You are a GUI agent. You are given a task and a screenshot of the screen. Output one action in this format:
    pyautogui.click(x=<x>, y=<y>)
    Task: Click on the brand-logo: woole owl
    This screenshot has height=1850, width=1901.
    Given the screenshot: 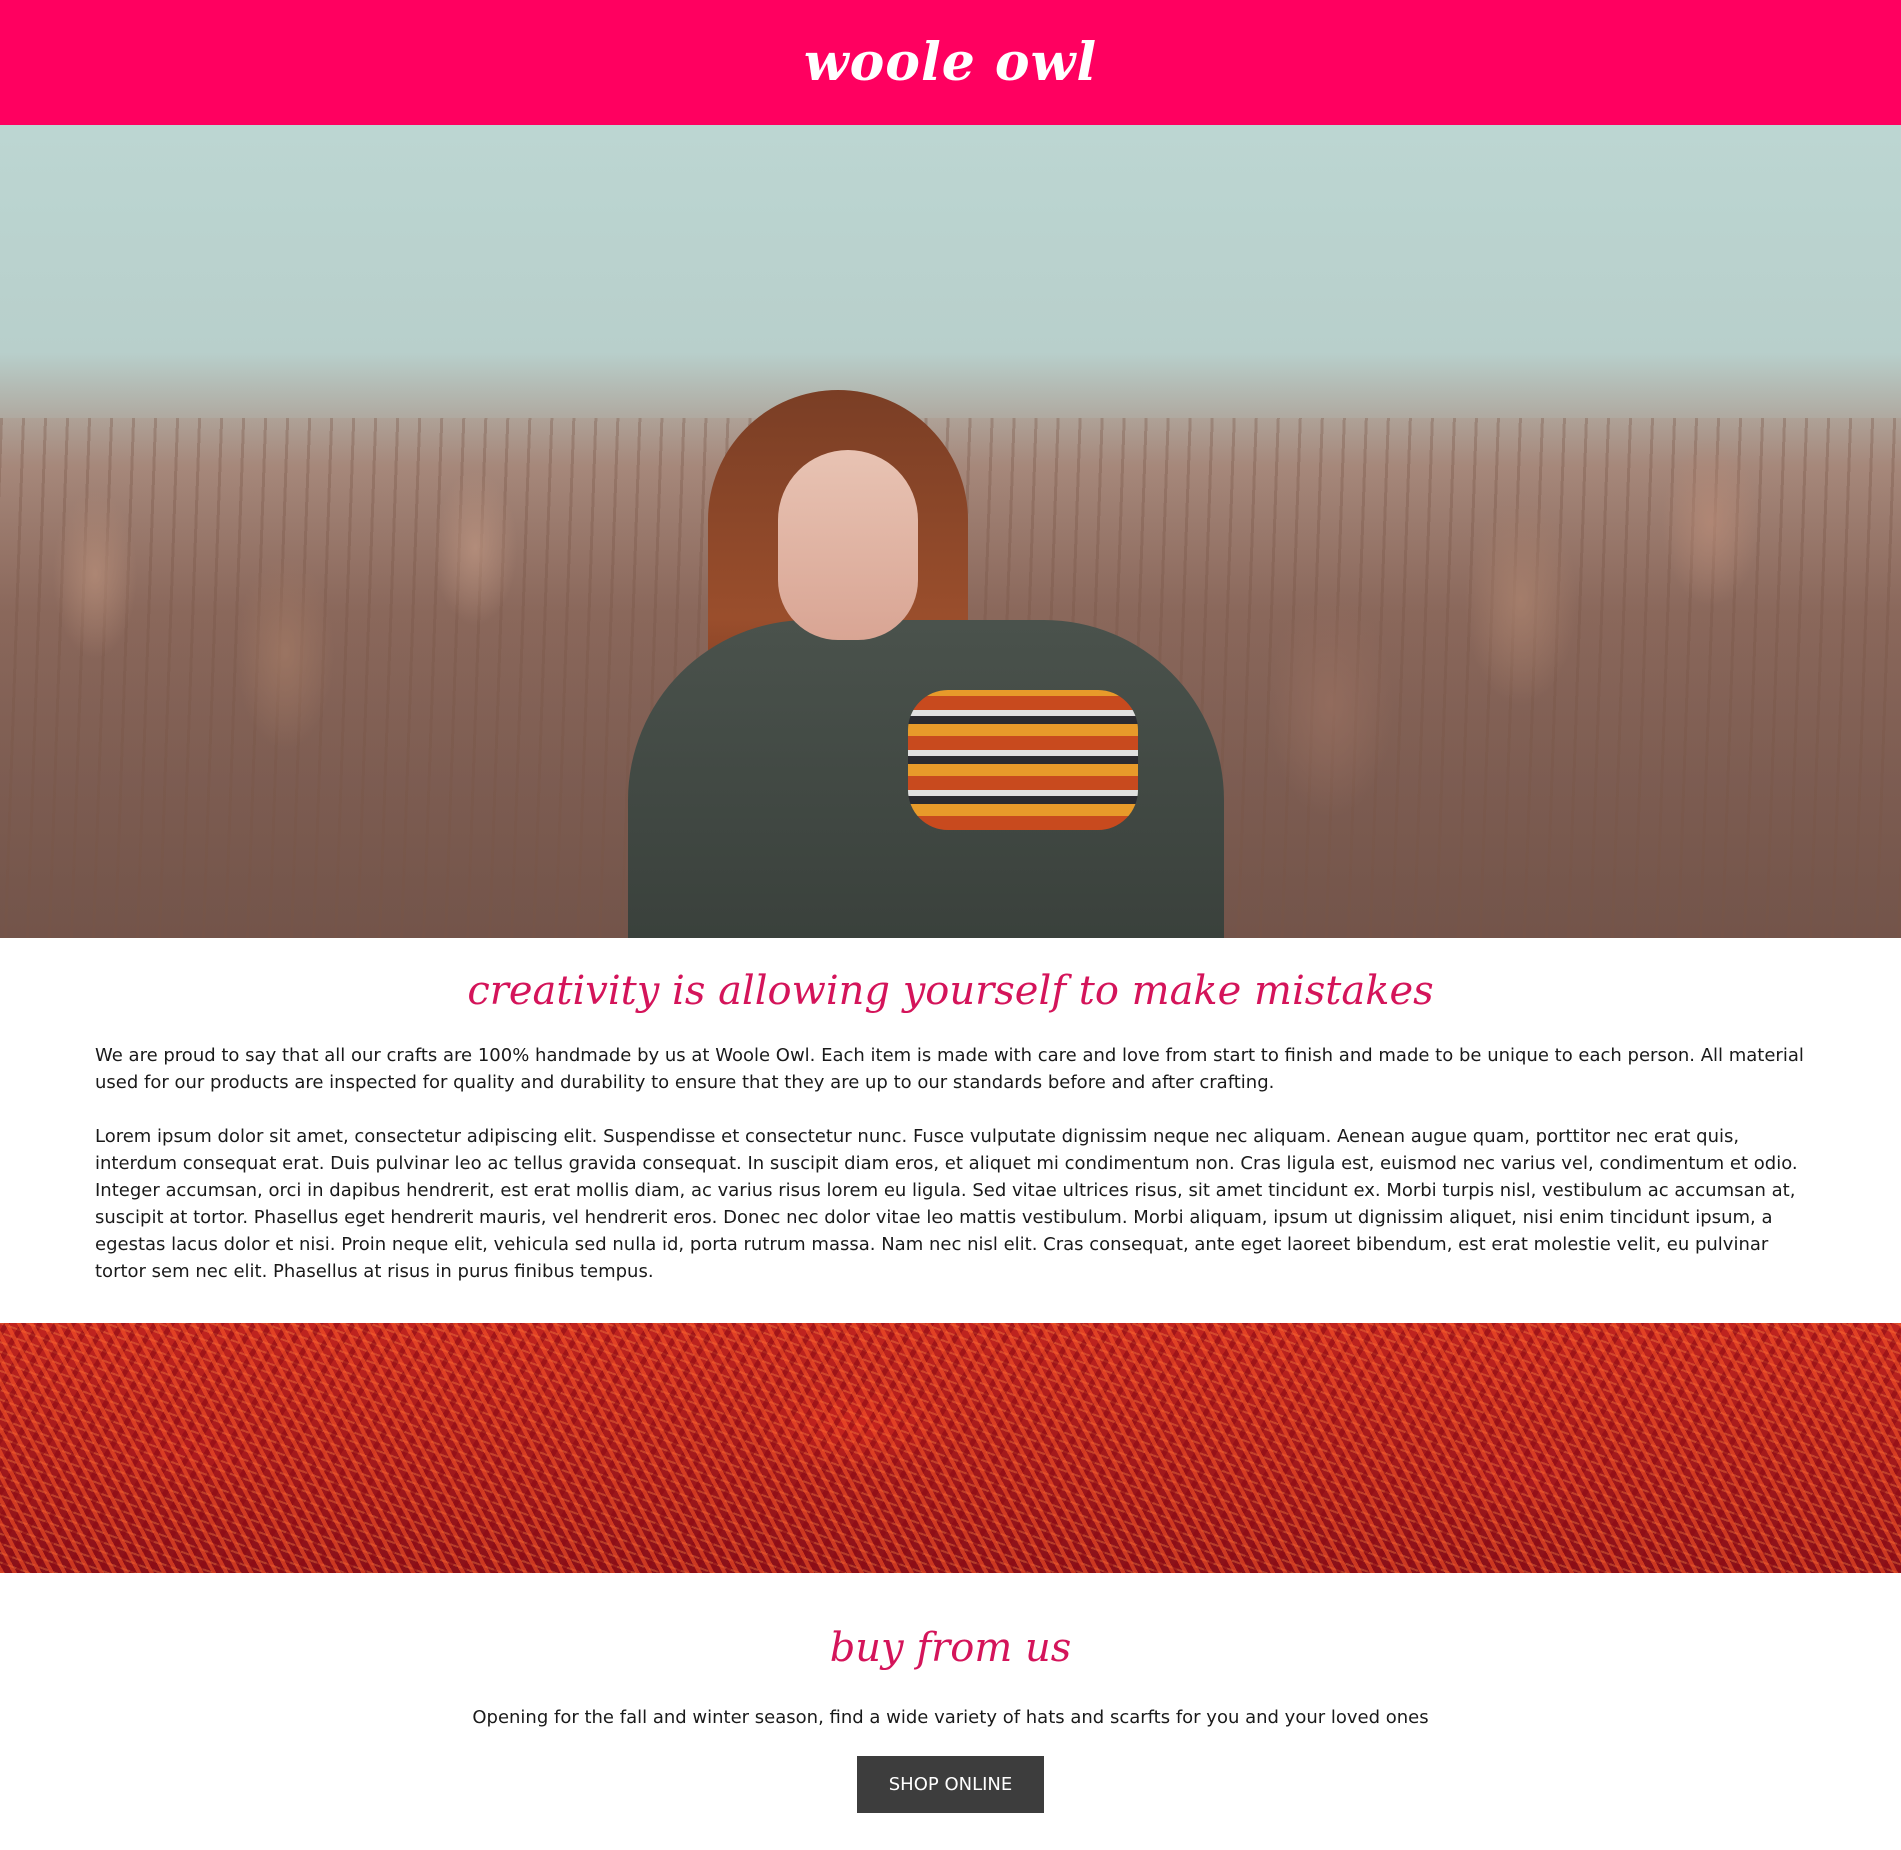 What is the action you would take?
    pyautogui.click(x=950, y=62)
    